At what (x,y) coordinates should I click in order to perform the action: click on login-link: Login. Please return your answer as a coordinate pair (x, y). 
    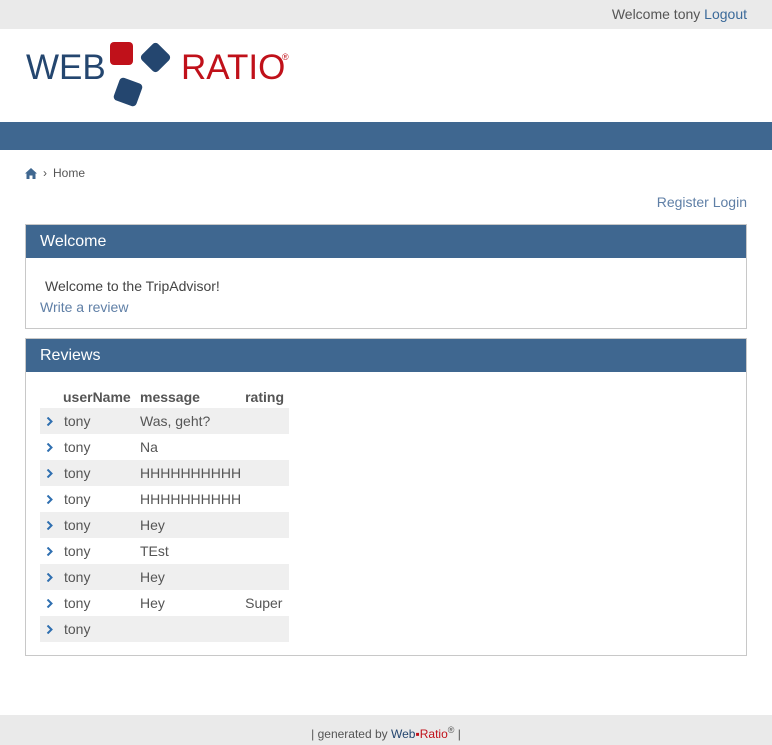
    Looking at the image, I should click on (730, 202).